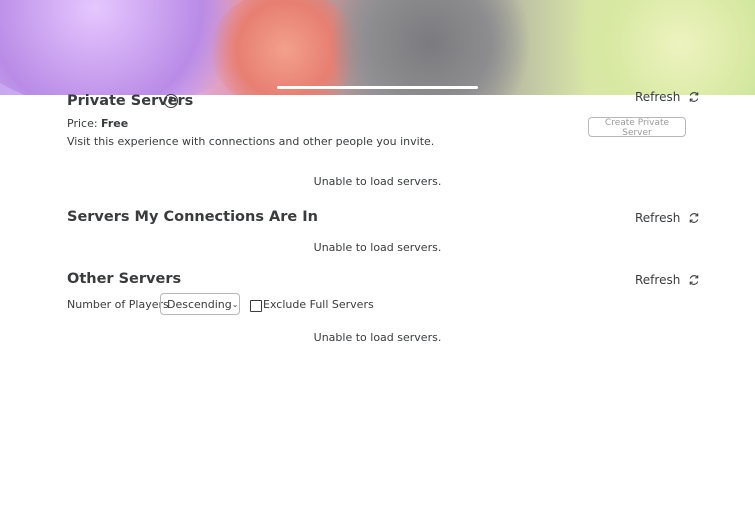 The height and width of the screenshot is (525, 755). I want to click on price-value: Free, so click(115, 123).